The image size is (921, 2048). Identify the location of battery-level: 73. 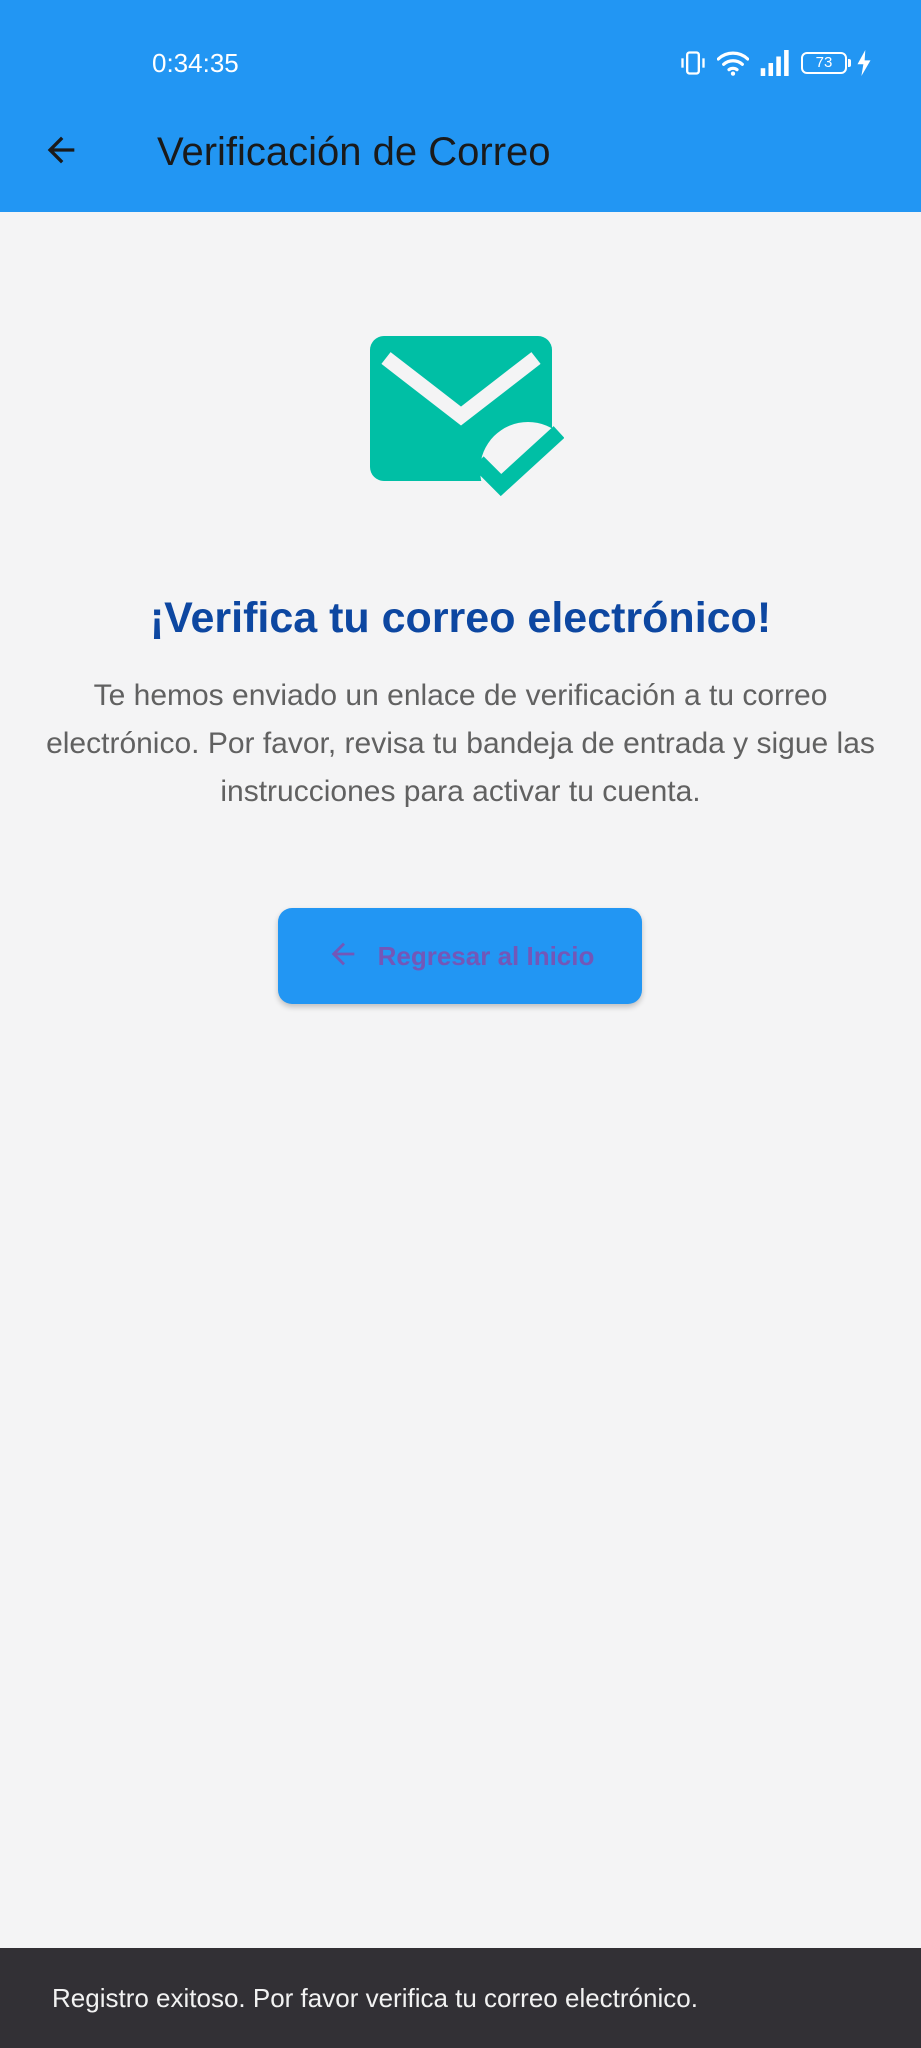
(824, 62).